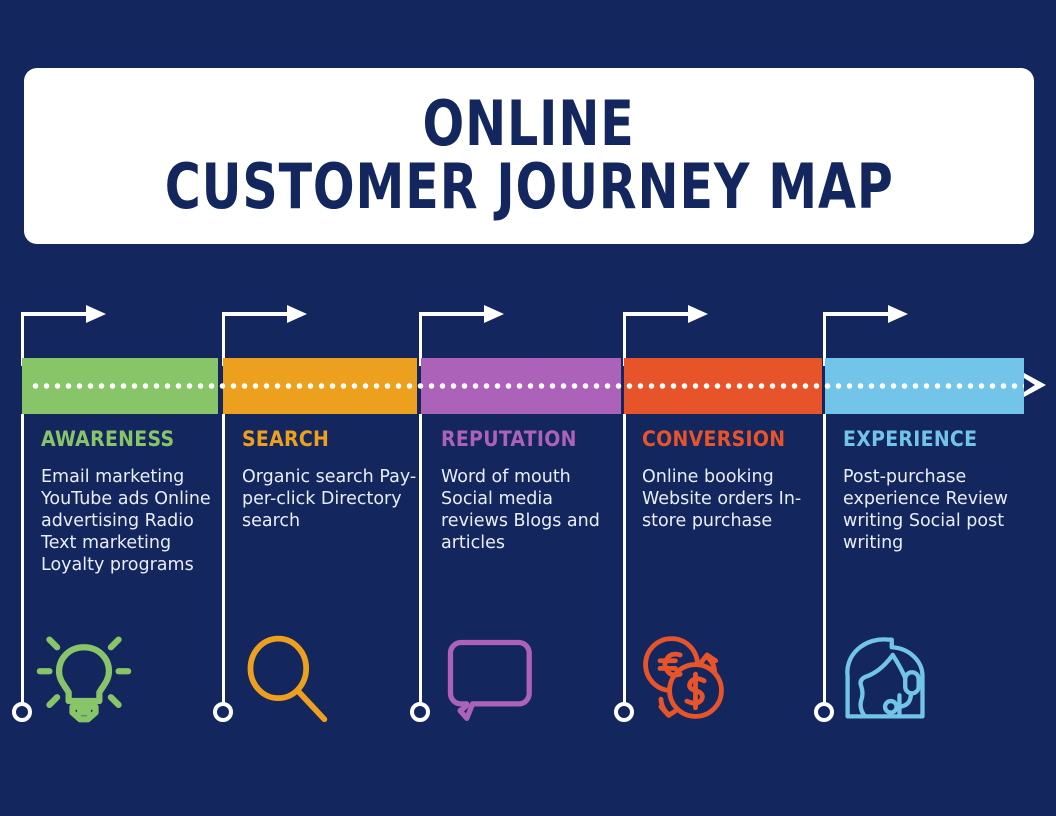  Describe the element at coordinates (529, 186) in the screenshot. I see `title-line-2: CUSTOMER JOURNEY MAP` at that location.